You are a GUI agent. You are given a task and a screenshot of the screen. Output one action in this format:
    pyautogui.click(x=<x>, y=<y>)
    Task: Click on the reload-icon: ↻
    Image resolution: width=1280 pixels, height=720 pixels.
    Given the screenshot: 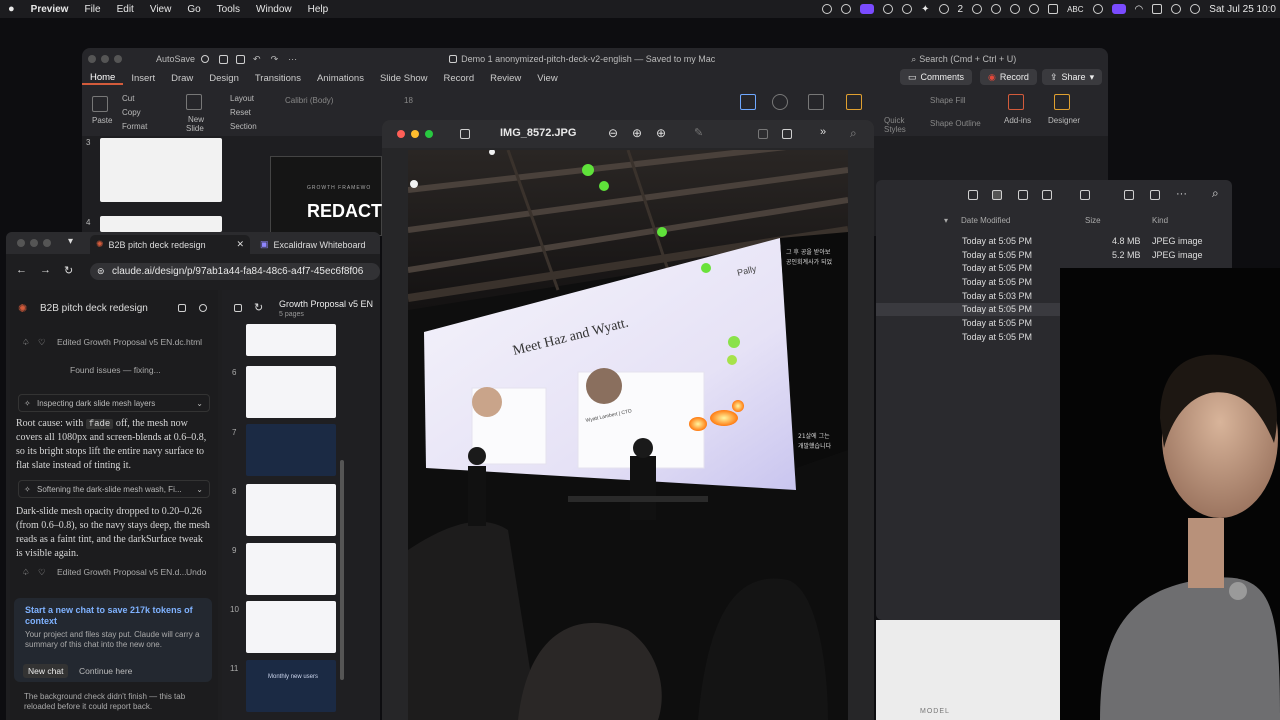 What is the action you would take?
    pyautogui.click(x=68, y=270)
    